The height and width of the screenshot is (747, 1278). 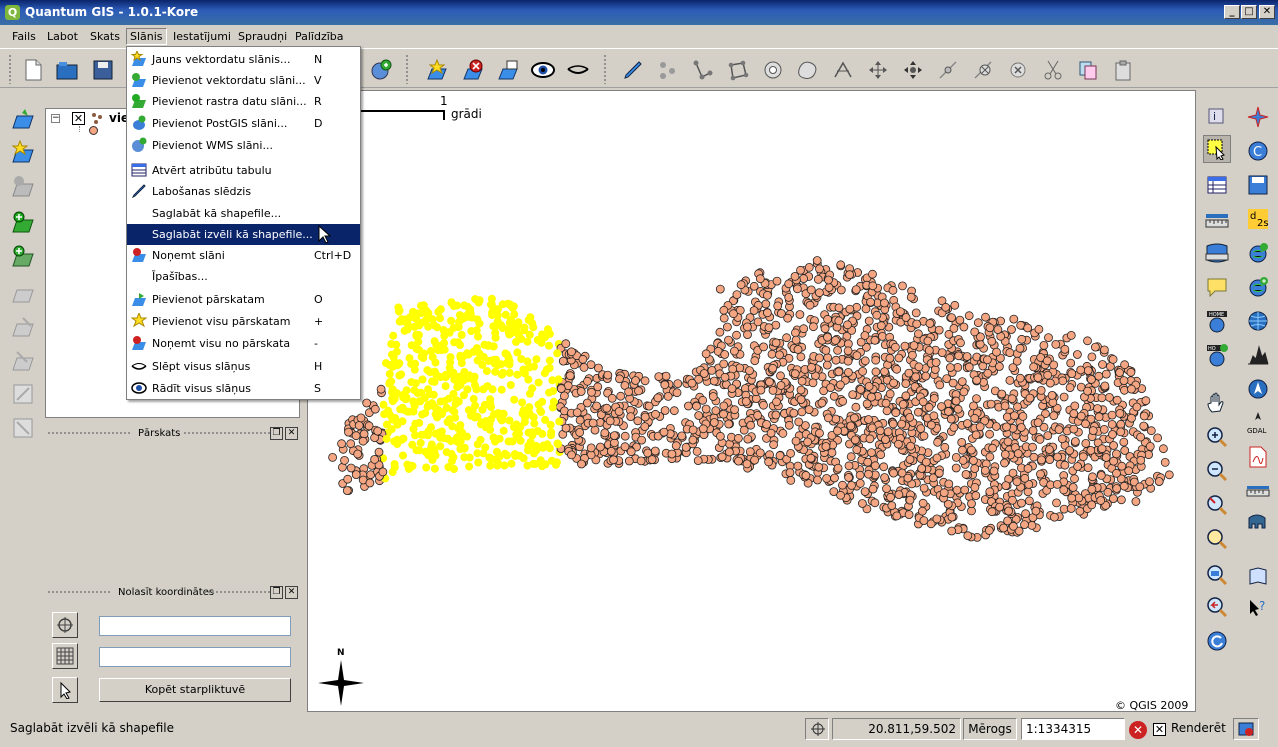 What do you see at coordinates (843, 70) in the screenshot?
I see `split-features-icon` at bounding box center [843, 70].